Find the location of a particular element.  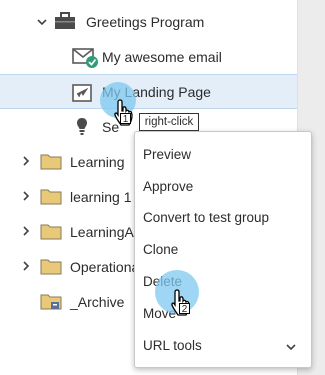

folder-label: learning 1 is located at coordinates (101, 197).